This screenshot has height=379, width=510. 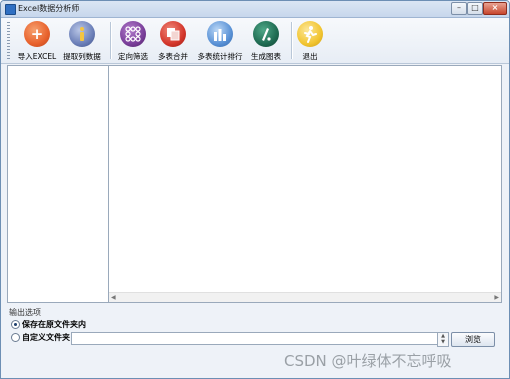 What do you see at coordinates (255, 9) in the screenshot?
I see `title-bar: Excel数据分析师 – □ ×` at bounding box center [255, 9].